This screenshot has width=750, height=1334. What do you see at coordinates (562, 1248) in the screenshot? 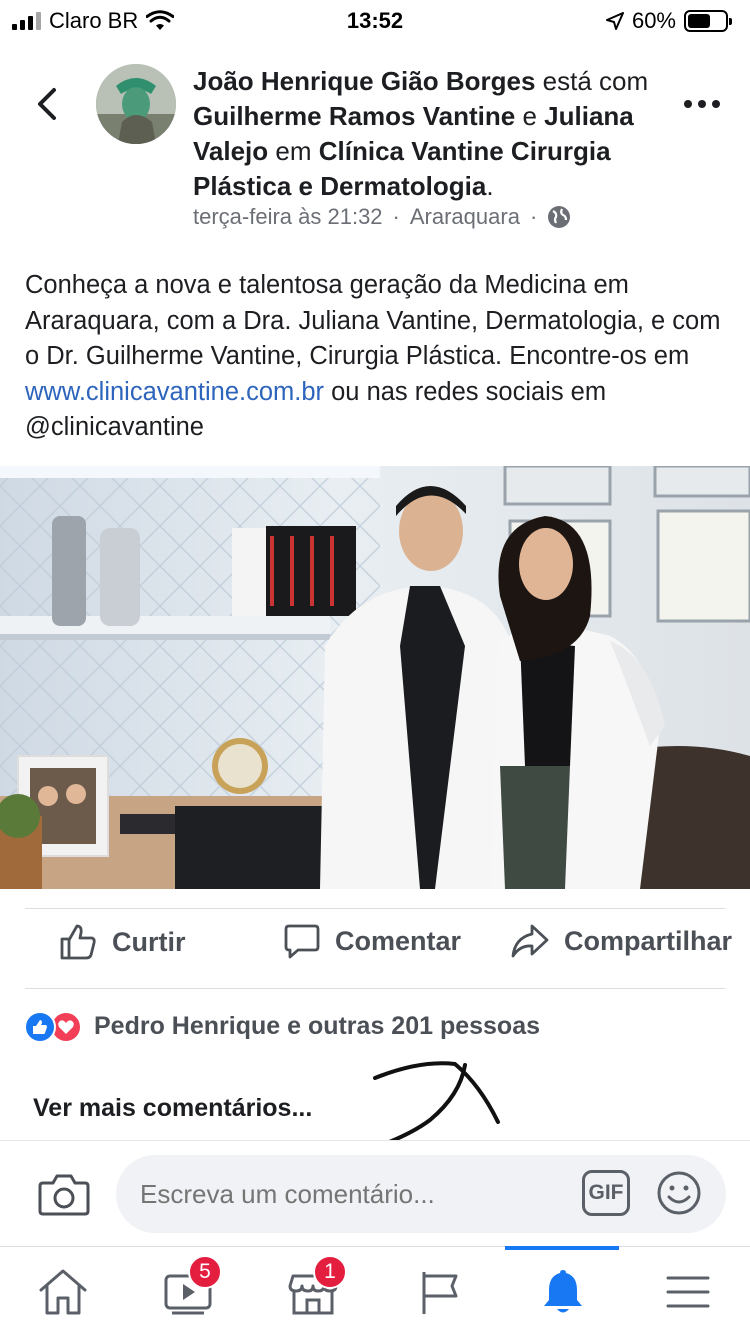
I see `active-tab-indicator` at bounding box center [562, 1248].